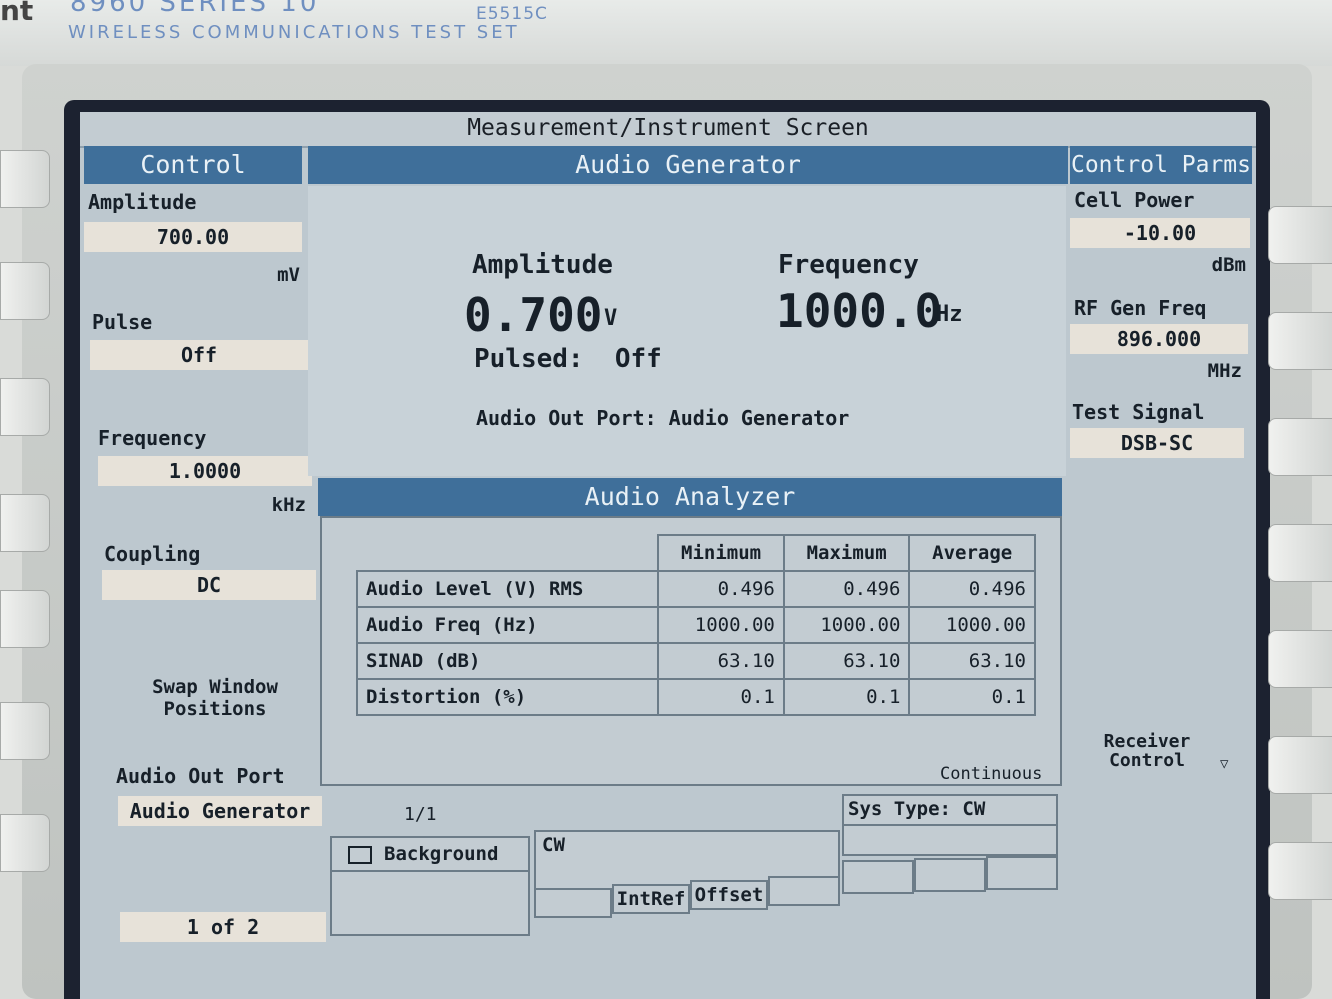 The height and width of the screenshot is (999, 1332). What do you see at coordinates (223, 927) in the screenshot?
I see `control-page-indicator: 1 of 2` at bounding box center [223, 927].